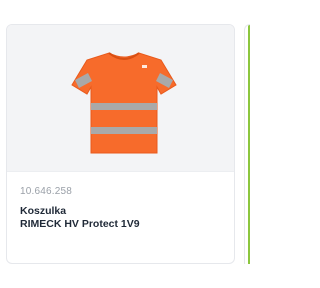  Describe the element at coordinates (124, 130) in the screenshot. I see `waist-band` at that location.